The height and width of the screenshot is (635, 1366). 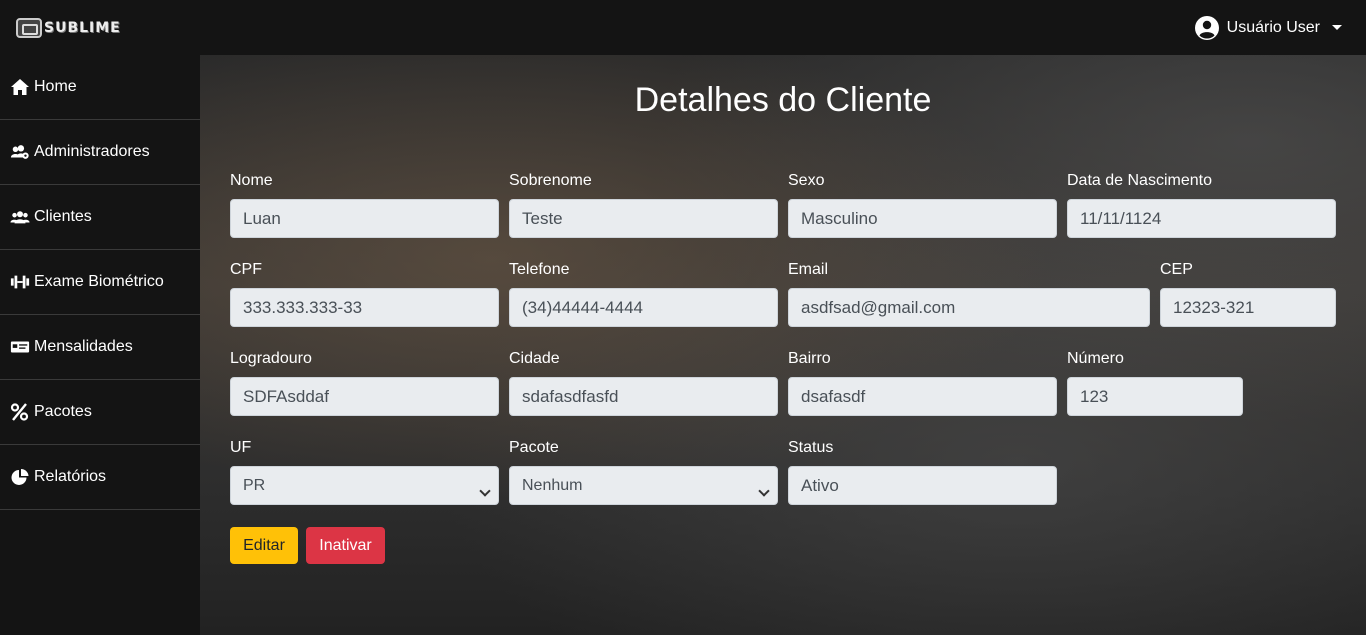 I want to click on field-numero: Número, so click(x=1155, y=383).